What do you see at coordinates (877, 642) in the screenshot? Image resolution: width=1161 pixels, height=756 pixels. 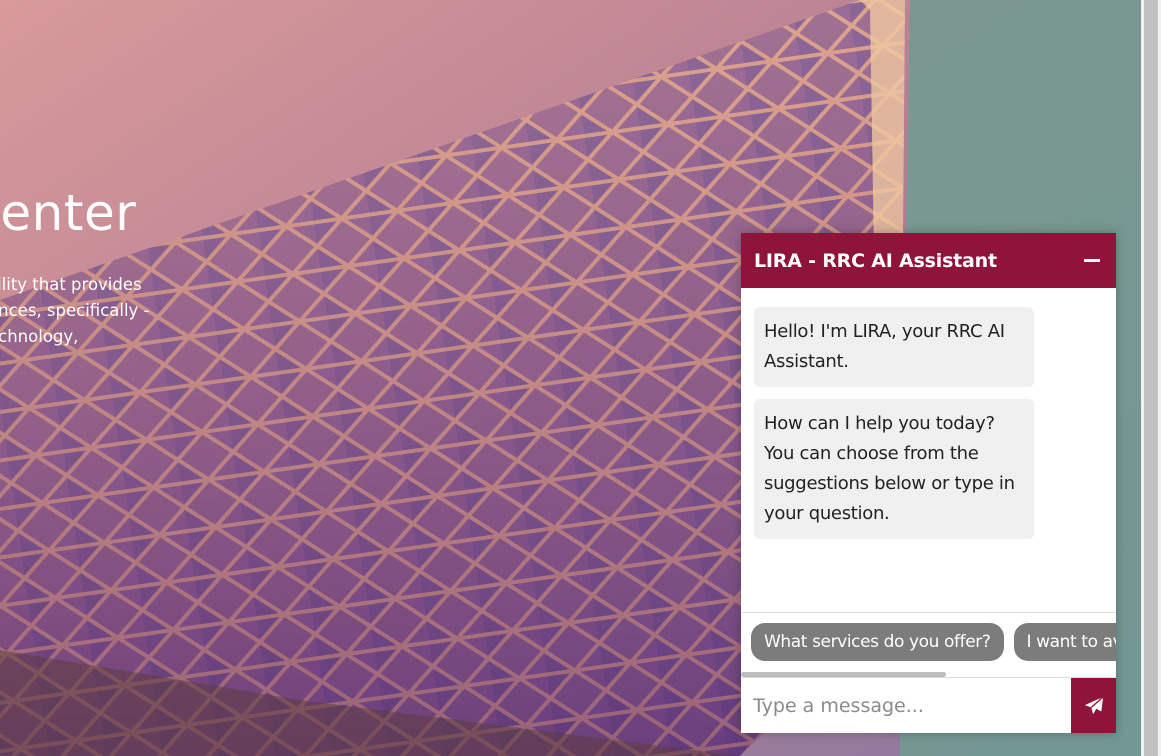 I see `suggestion-chip-services: What services do you offer?` at bounding box center [877, 642].